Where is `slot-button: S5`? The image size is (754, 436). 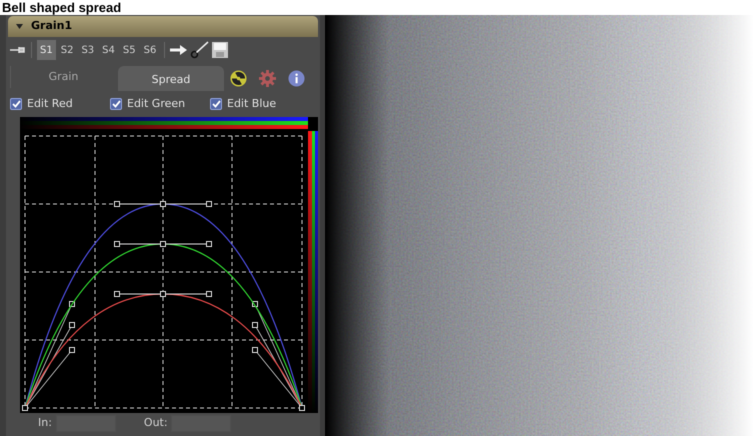 slot-button: S5 is located at coordinates (129, 50).